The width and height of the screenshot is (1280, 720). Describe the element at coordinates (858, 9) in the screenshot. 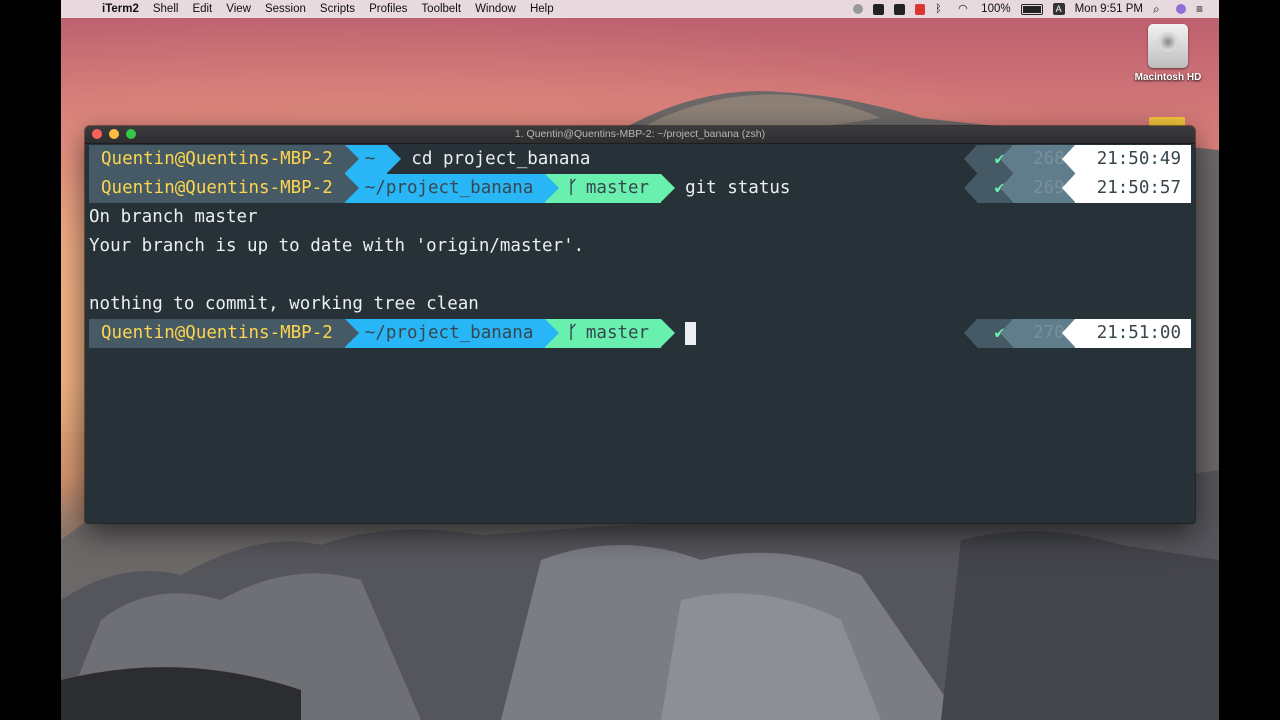

I see `record-icon` at that location.